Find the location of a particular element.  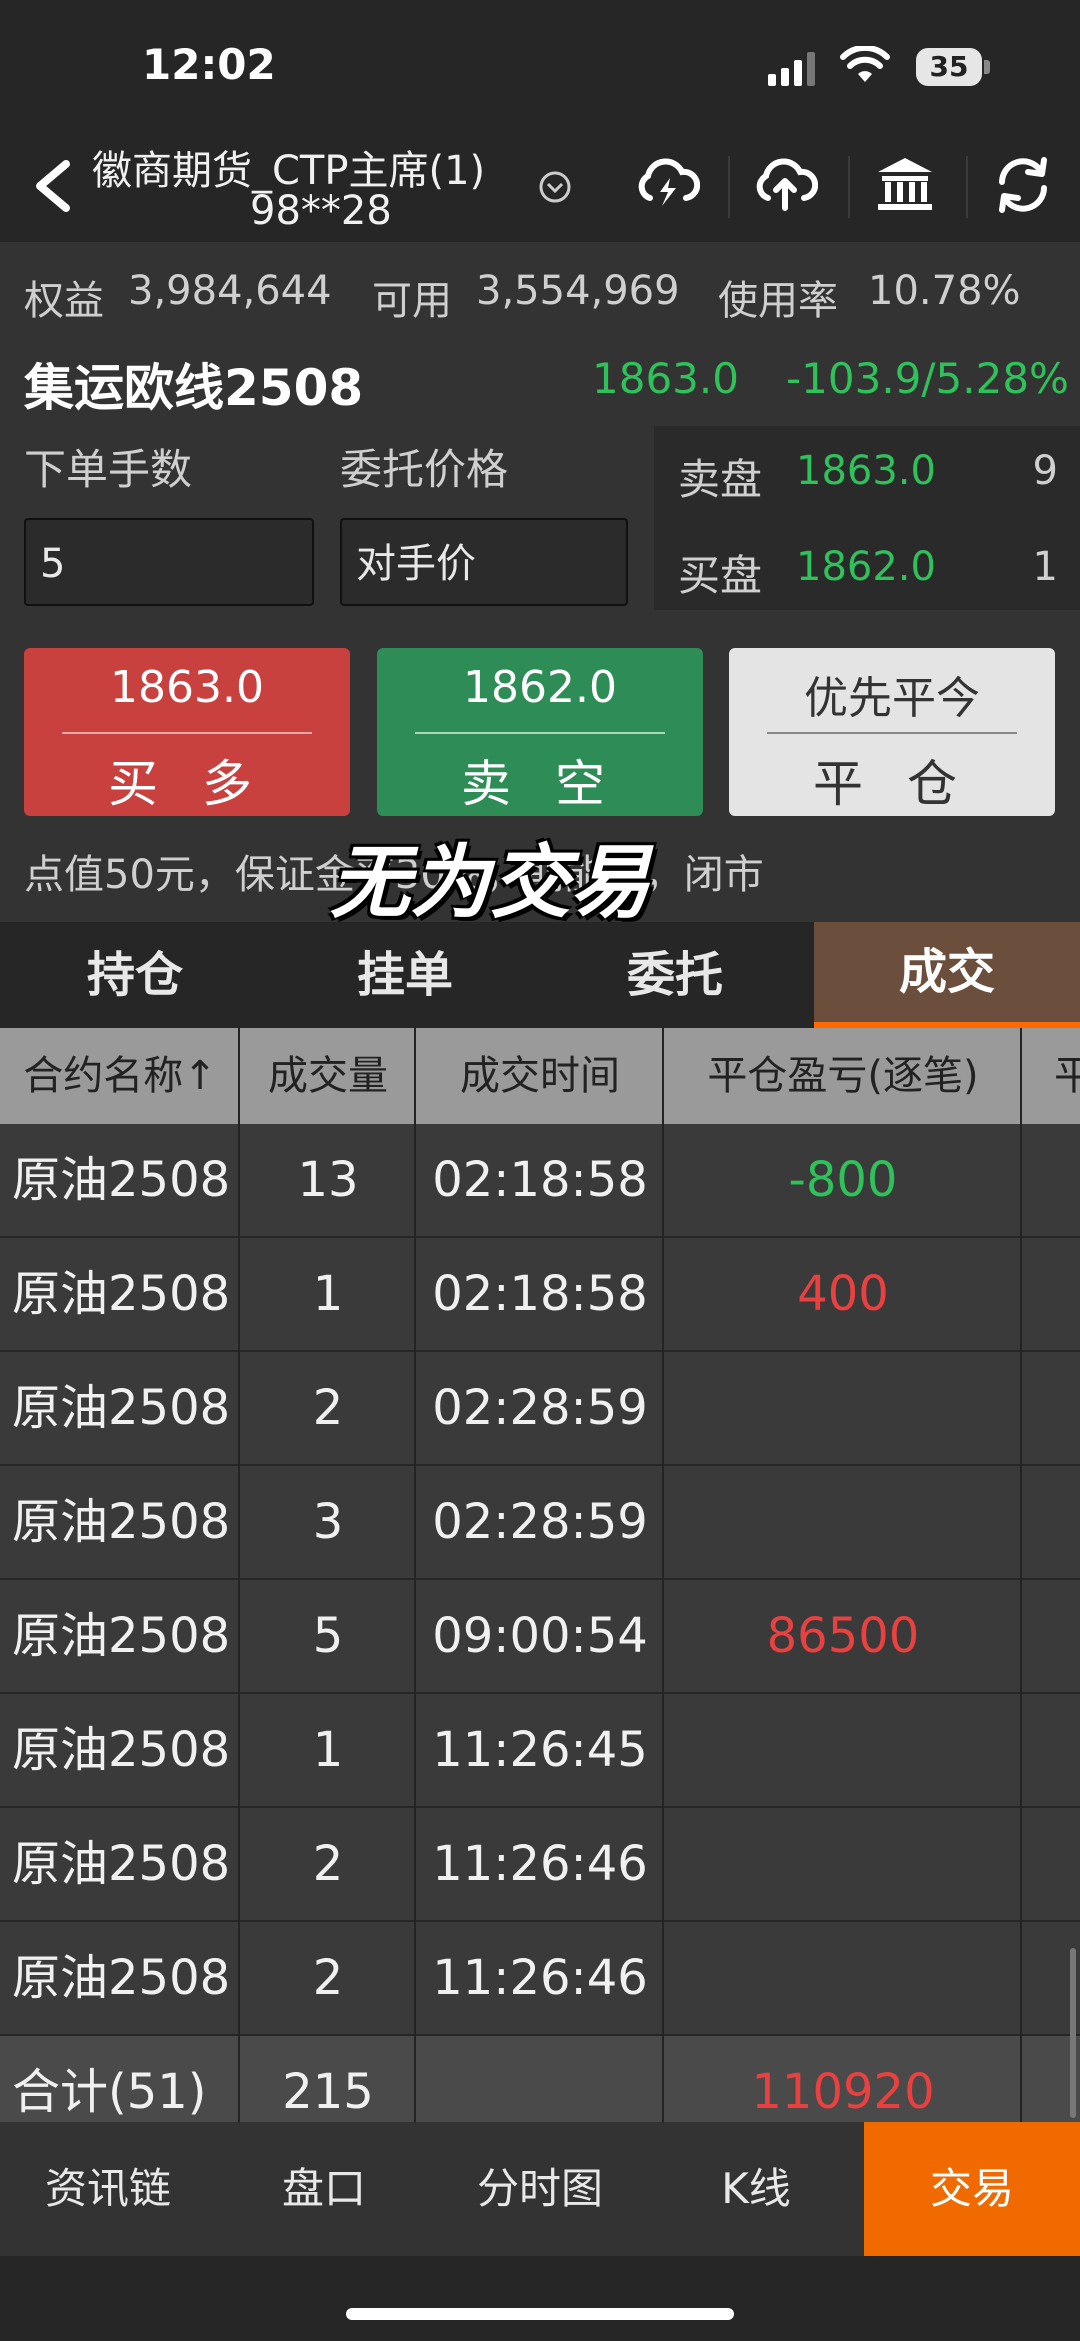

equity-label: 权益 is located at coordinates (64, 301).